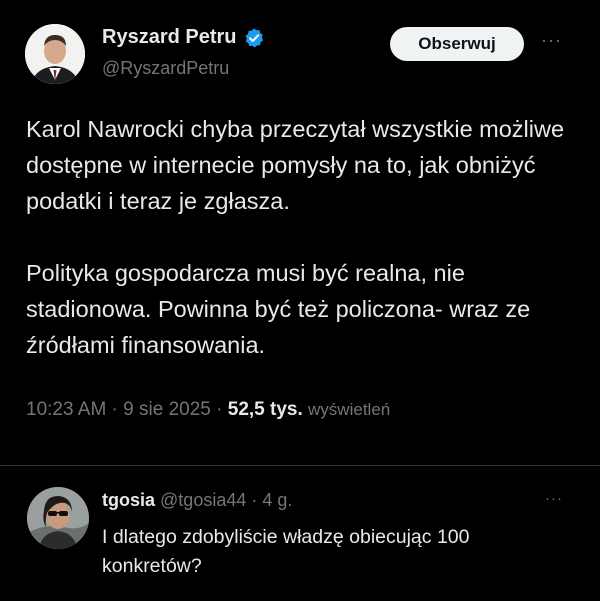 The width and height of the screenshot is (600, 601). I want to click on author-handle: @RyszardPetru, so click(165, 68).